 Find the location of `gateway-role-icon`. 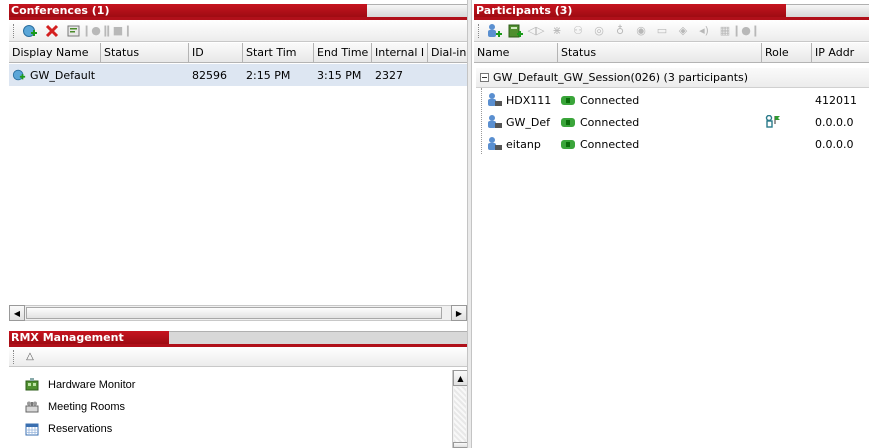

gateway-role-icon is located at coordinates (772, 121).